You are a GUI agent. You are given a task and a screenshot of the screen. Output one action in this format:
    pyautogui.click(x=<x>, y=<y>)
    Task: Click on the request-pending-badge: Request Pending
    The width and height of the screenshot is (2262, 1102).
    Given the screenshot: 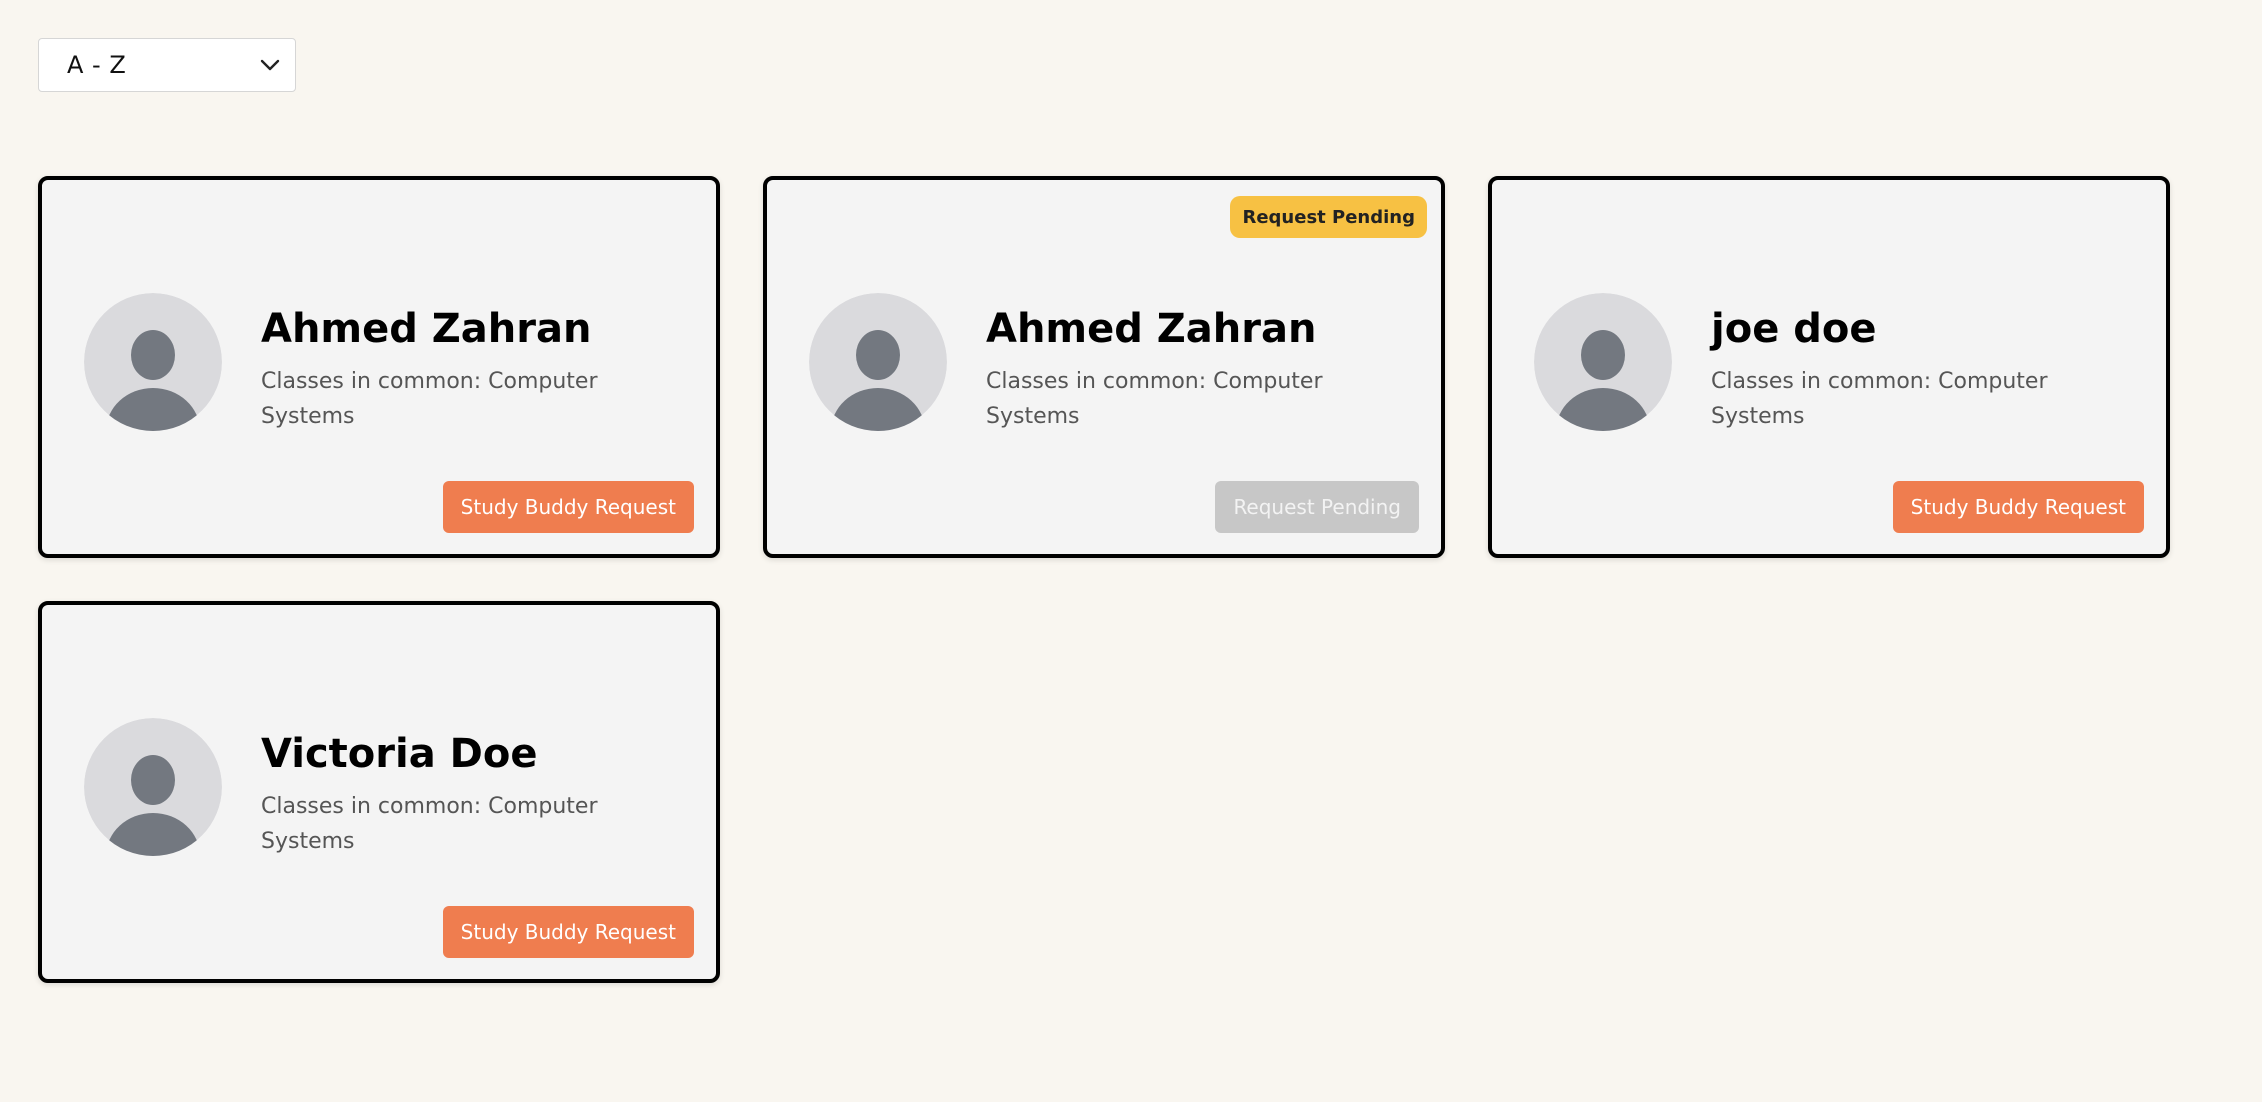 What is the action you would take?
    pyautogui.click(x=1328, y=217)
    